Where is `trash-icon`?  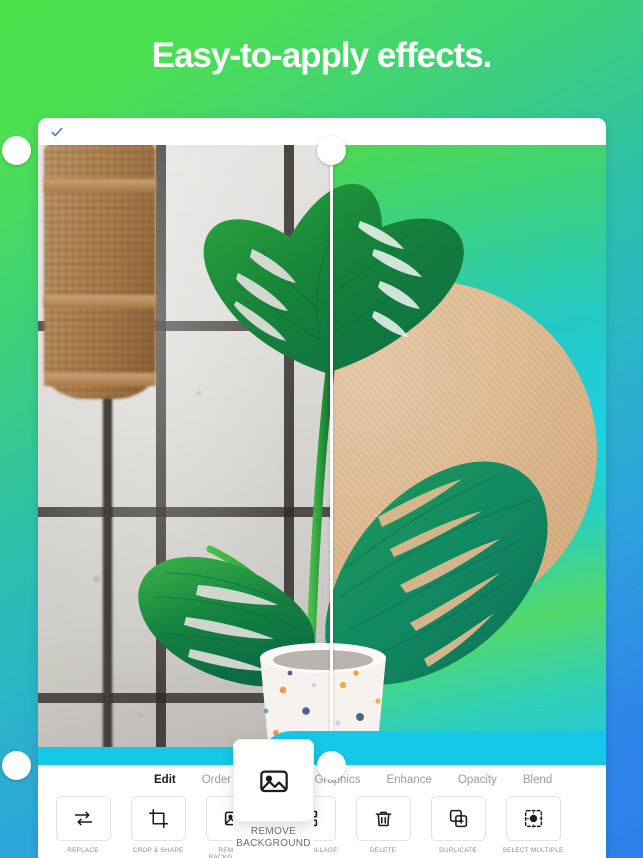
trash-icon is located at coordinates (383, 818).